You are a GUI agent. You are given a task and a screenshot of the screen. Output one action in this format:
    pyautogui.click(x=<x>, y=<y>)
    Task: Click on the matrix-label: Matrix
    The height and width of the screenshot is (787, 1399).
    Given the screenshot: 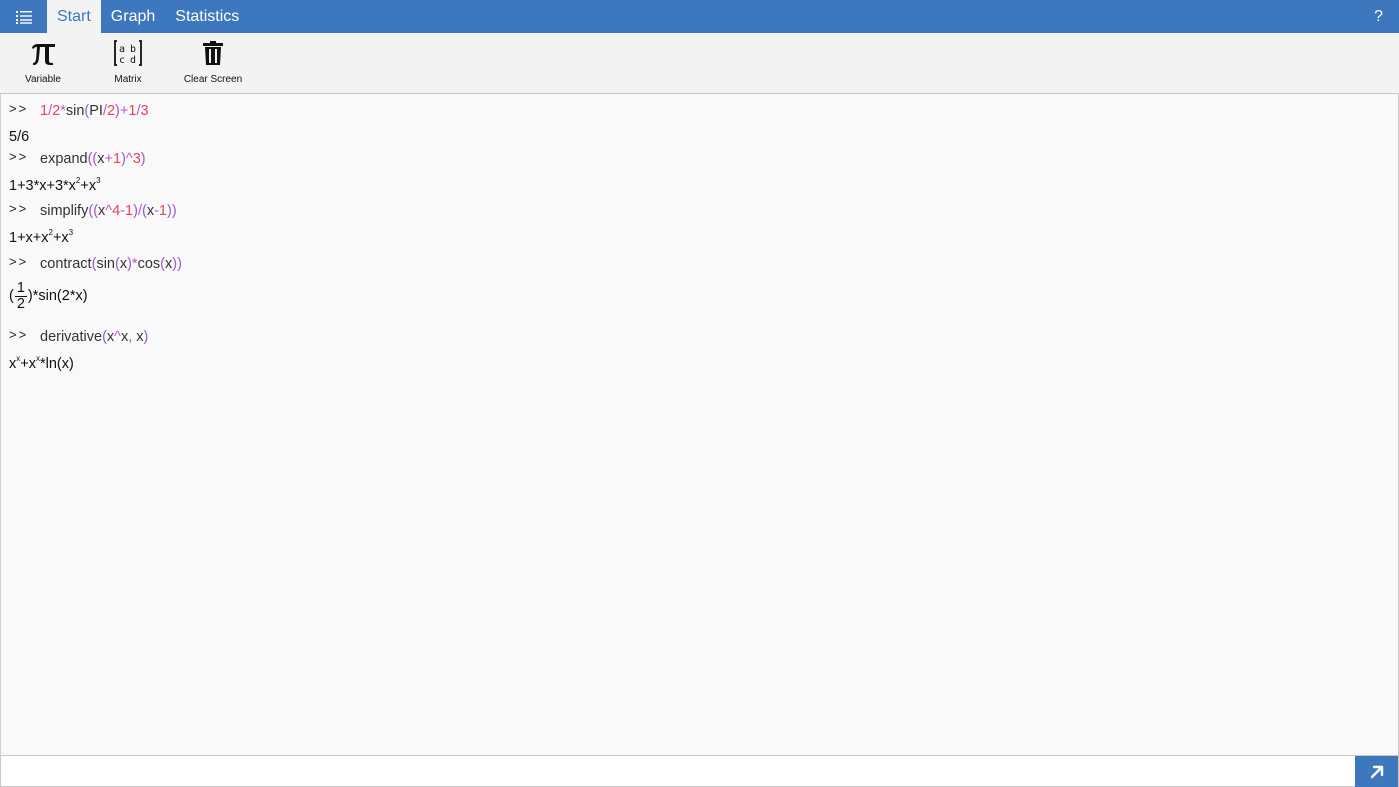 What is the action you would take?
    pyautogui.click(x=128, y=79)
    